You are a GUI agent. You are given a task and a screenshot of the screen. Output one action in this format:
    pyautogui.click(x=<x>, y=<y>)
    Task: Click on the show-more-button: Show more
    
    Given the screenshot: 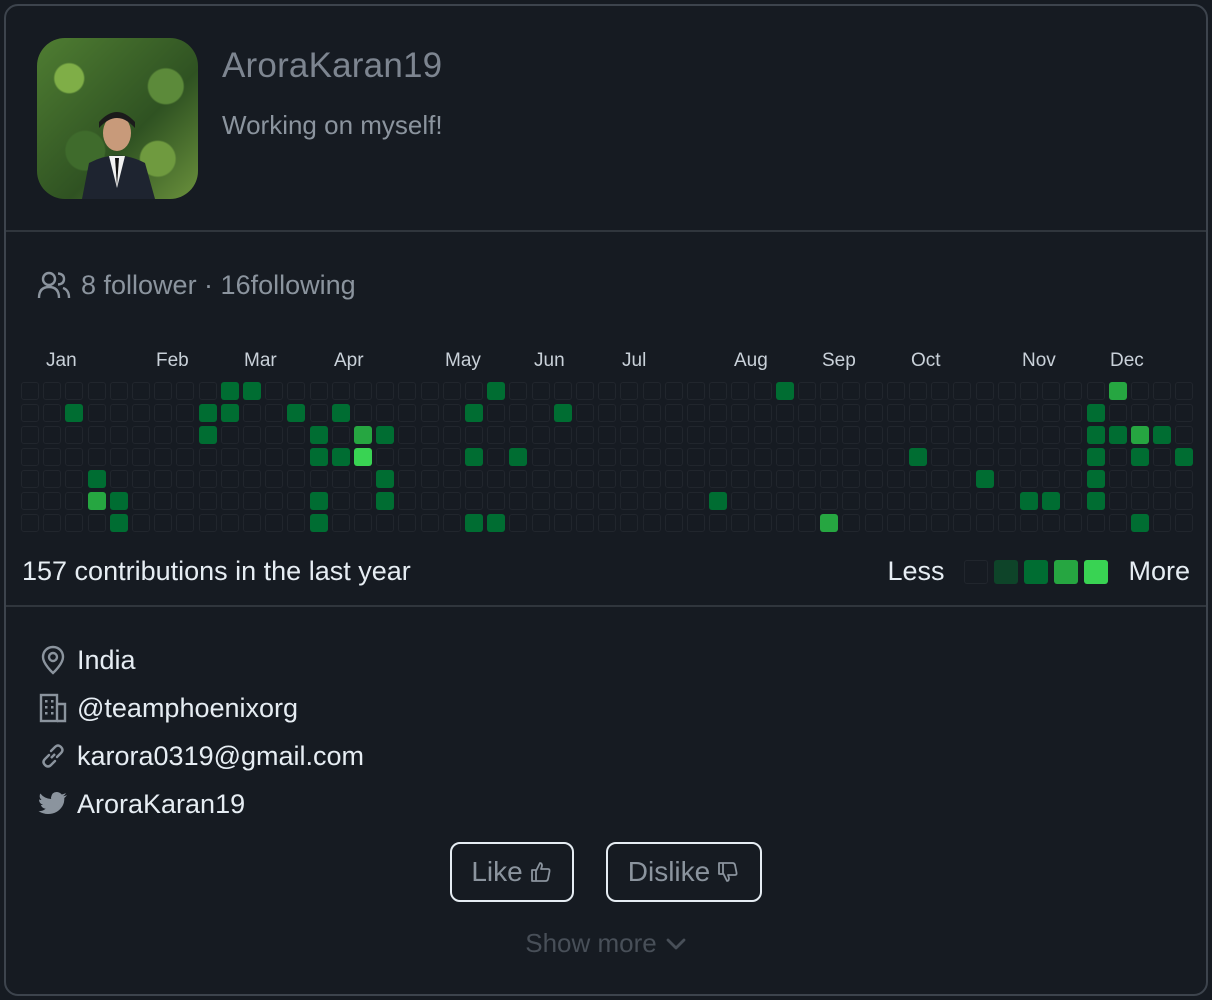 What is the action you would take?
    pyautogui.click(x=606, y=943)
    